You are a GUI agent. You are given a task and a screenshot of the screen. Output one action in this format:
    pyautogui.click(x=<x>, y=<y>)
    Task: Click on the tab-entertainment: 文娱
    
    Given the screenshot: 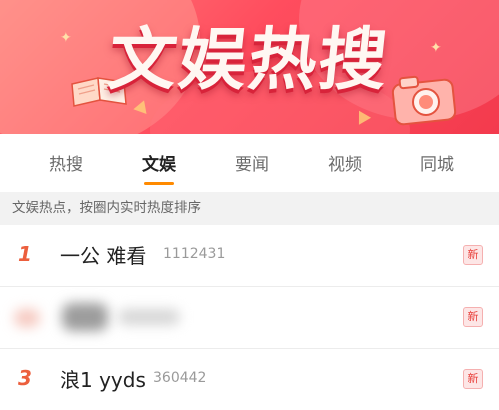 What is the action you would take?
    pyautogui.click(x=159, y=162)
    